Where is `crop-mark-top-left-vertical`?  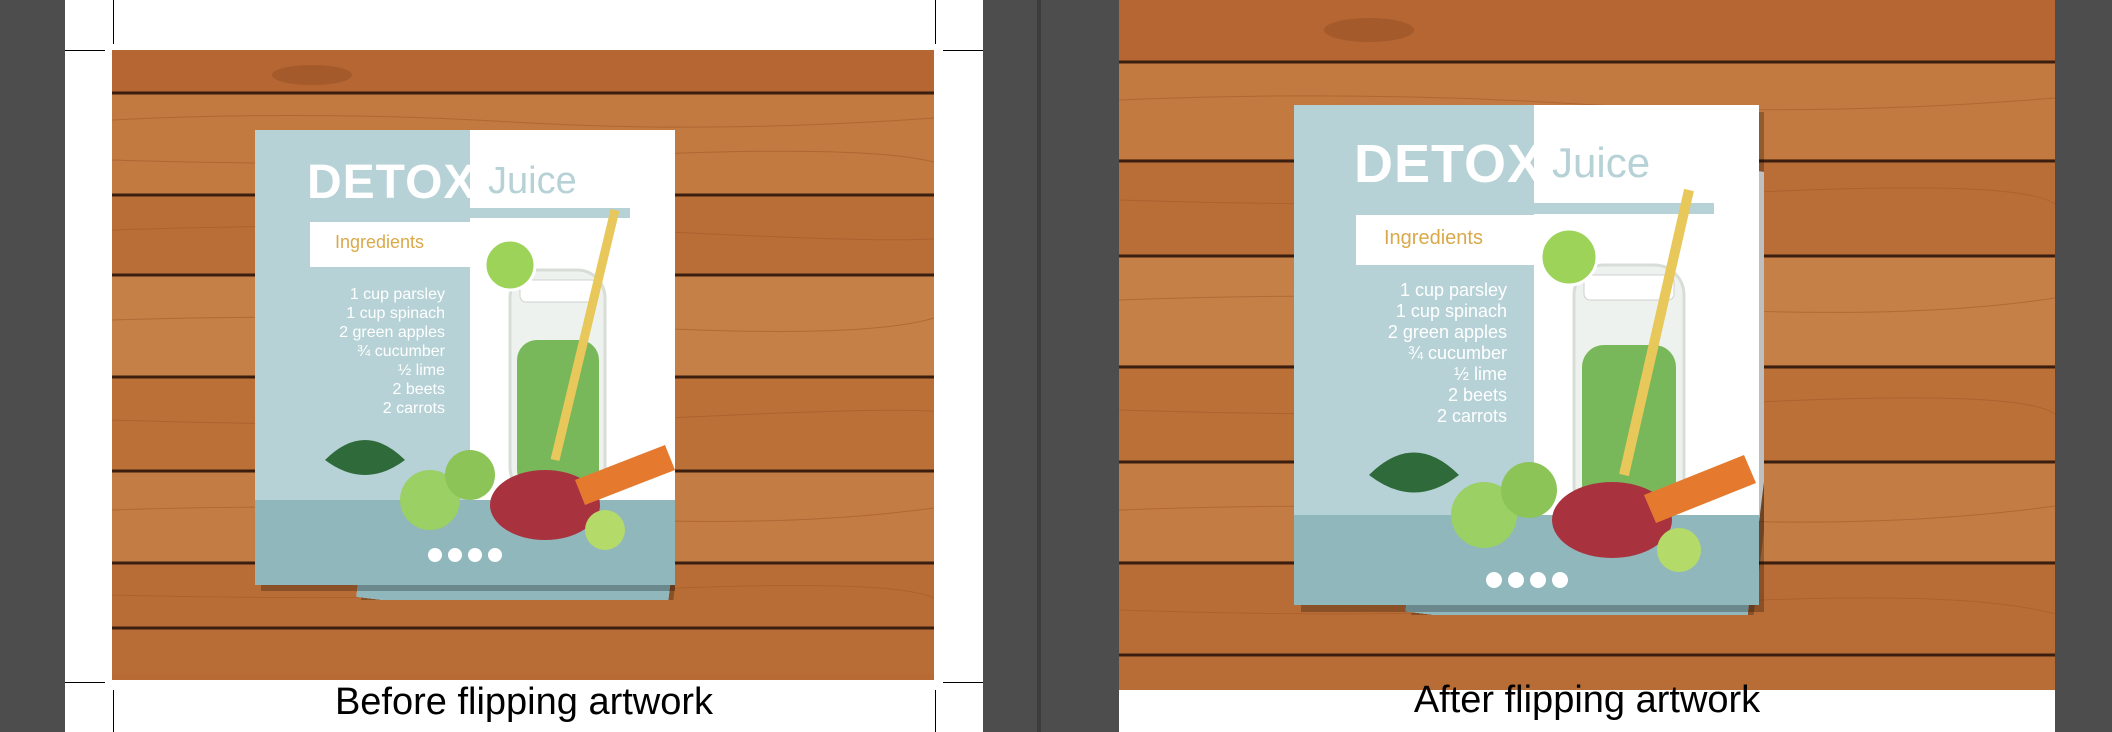
crop-mark-top-left-vertical is located at coordinates (113, 22).